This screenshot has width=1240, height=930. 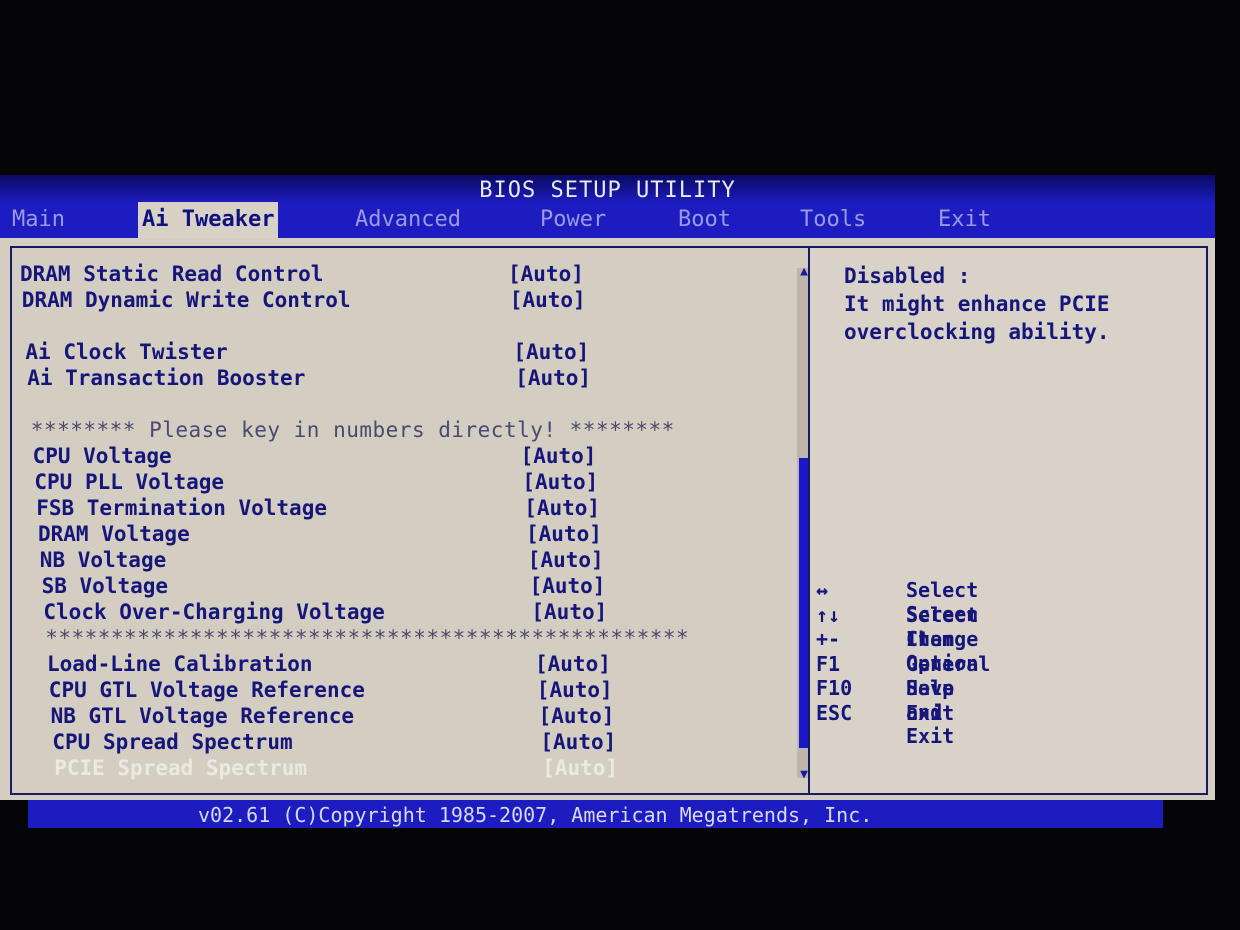 I want to click on setting-label: Ai Transaction Booster, so click(x=166, y=378).